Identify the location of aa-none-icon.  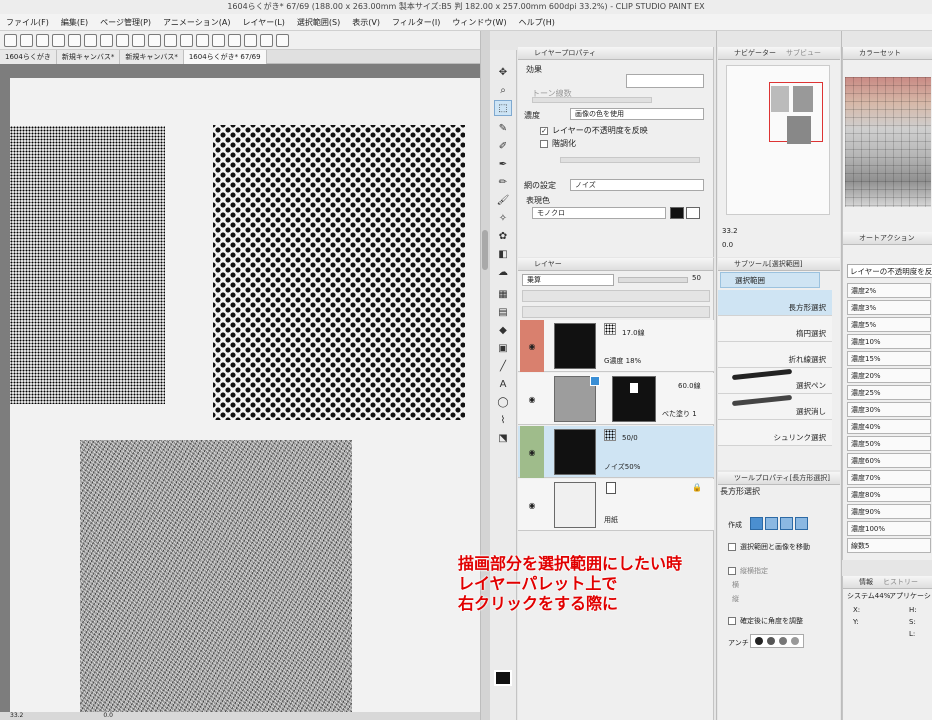
(759, 641).